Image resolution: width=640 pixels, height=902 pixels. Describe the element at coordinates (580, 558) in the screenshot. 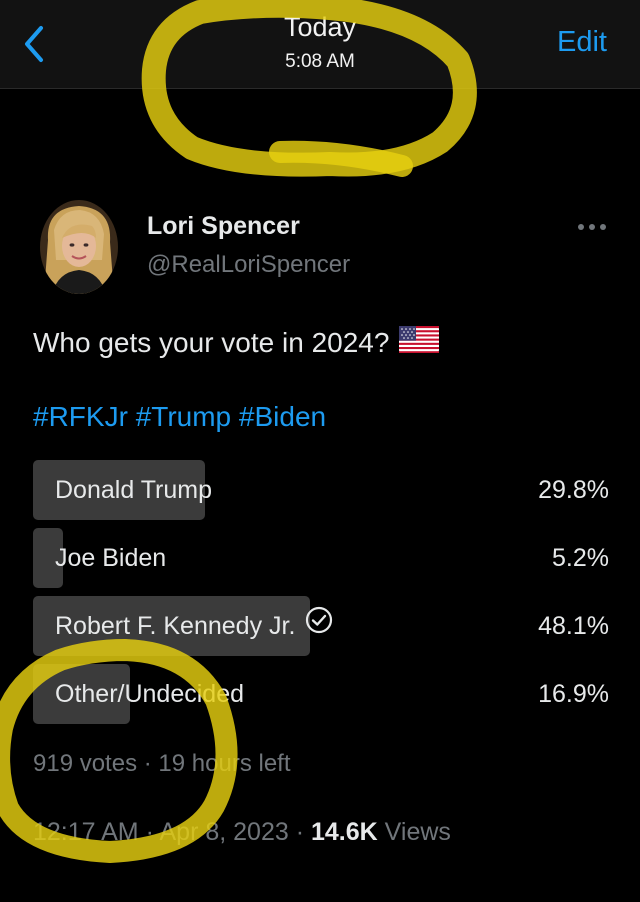

I see `poll-option-percent: 5.2%` at that location.